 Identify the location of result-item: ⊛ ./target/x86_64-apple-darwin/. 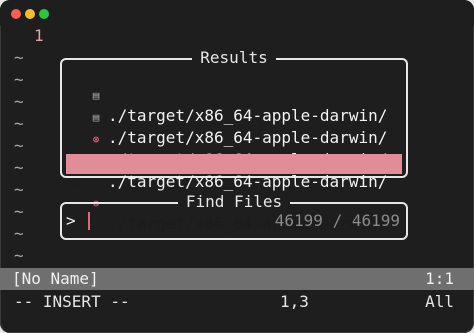
(234, 139).